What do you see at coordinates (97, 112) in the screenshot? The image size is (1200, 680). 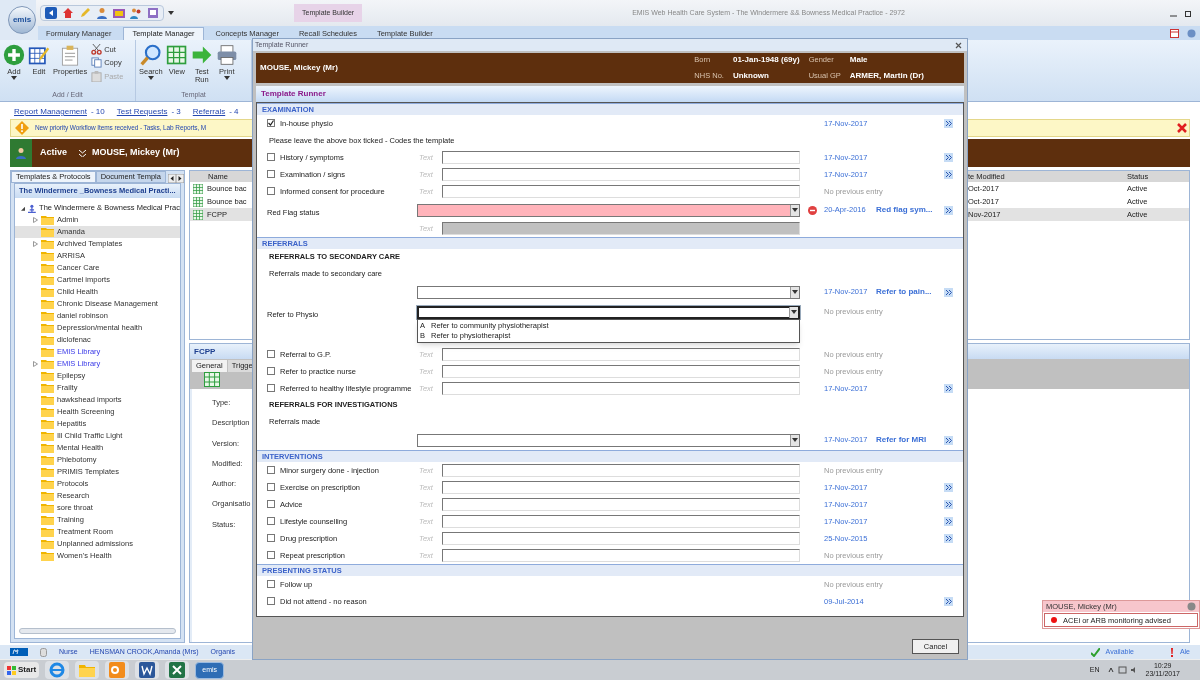 I see `item-count: - 10` at bounding box center [97, 112].